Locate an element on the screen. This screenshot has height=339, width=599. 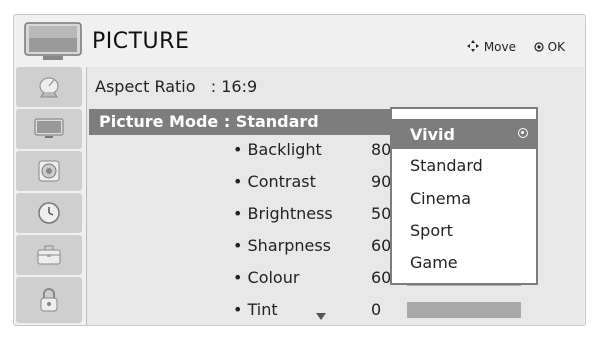
lock-icon is located at coordinates (49, 300).